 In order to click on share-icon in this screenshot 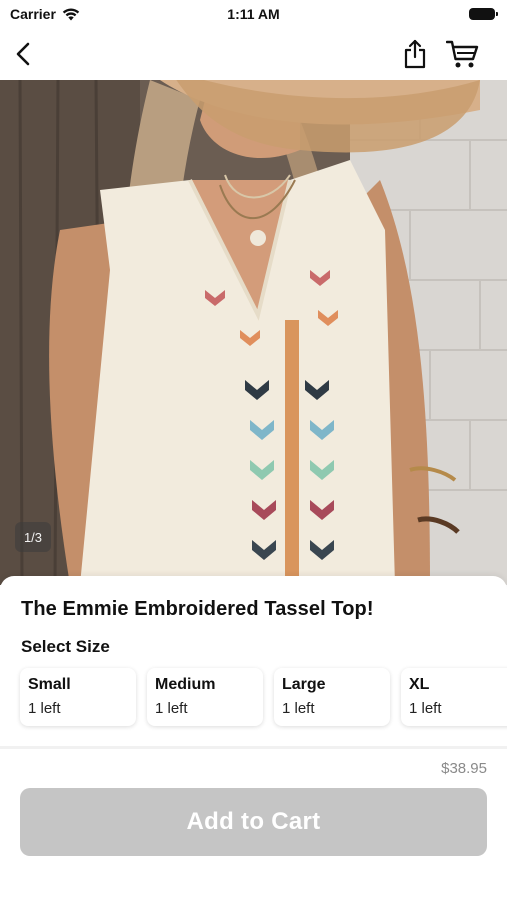, I will do `click(415, 54)`.